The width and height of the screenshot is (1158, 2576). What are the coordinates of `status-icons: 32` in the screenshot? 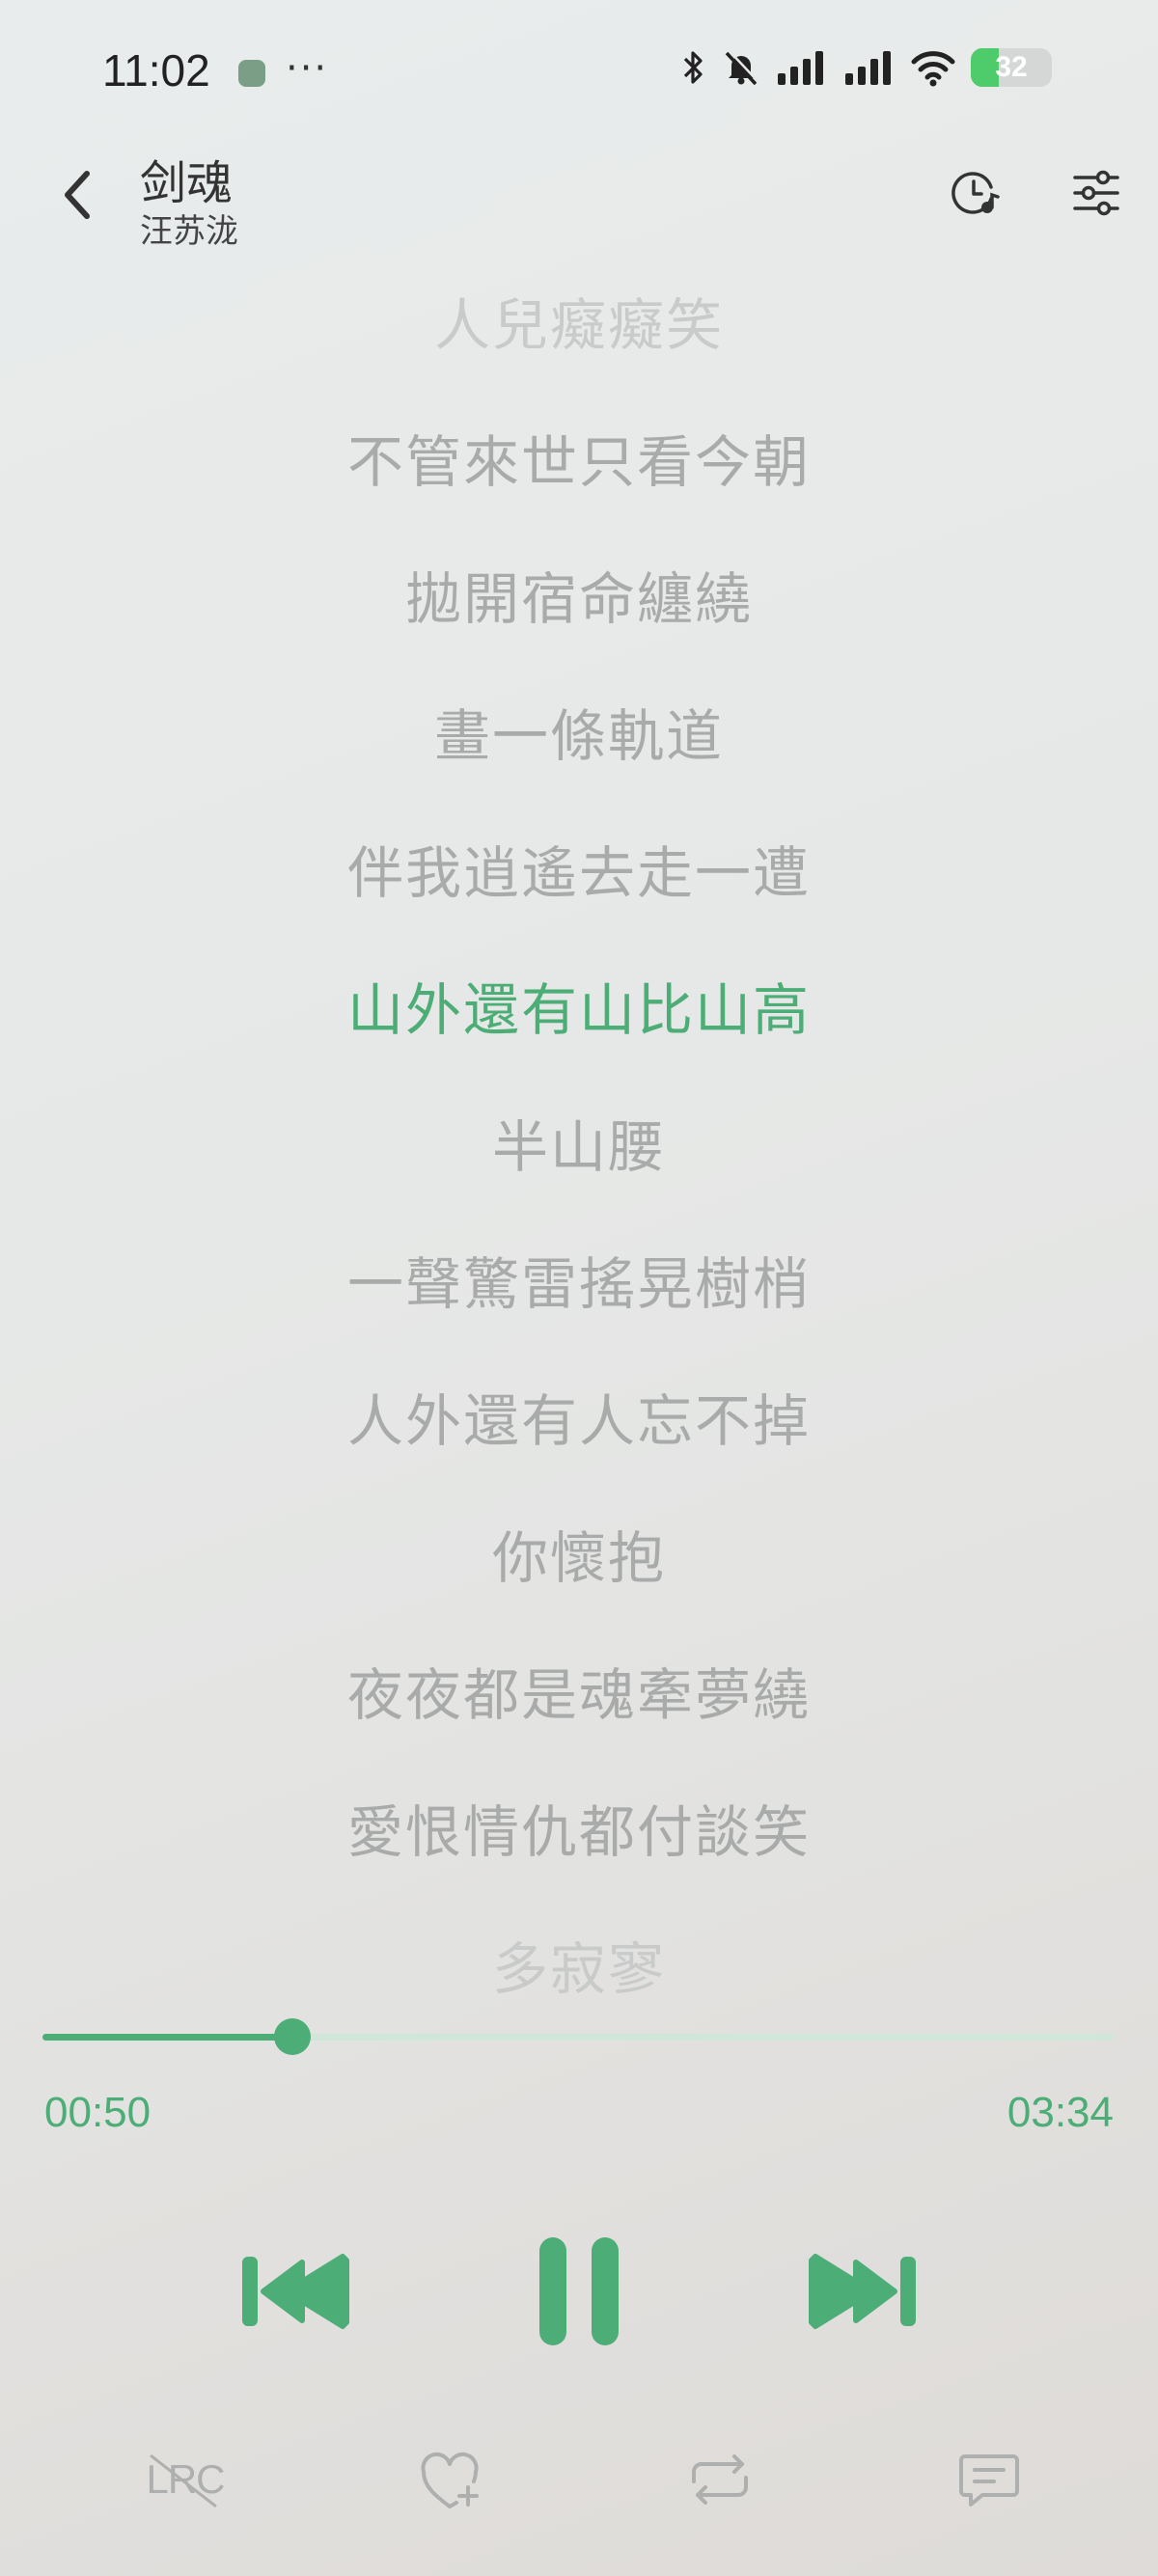 It's located at (866, 67).